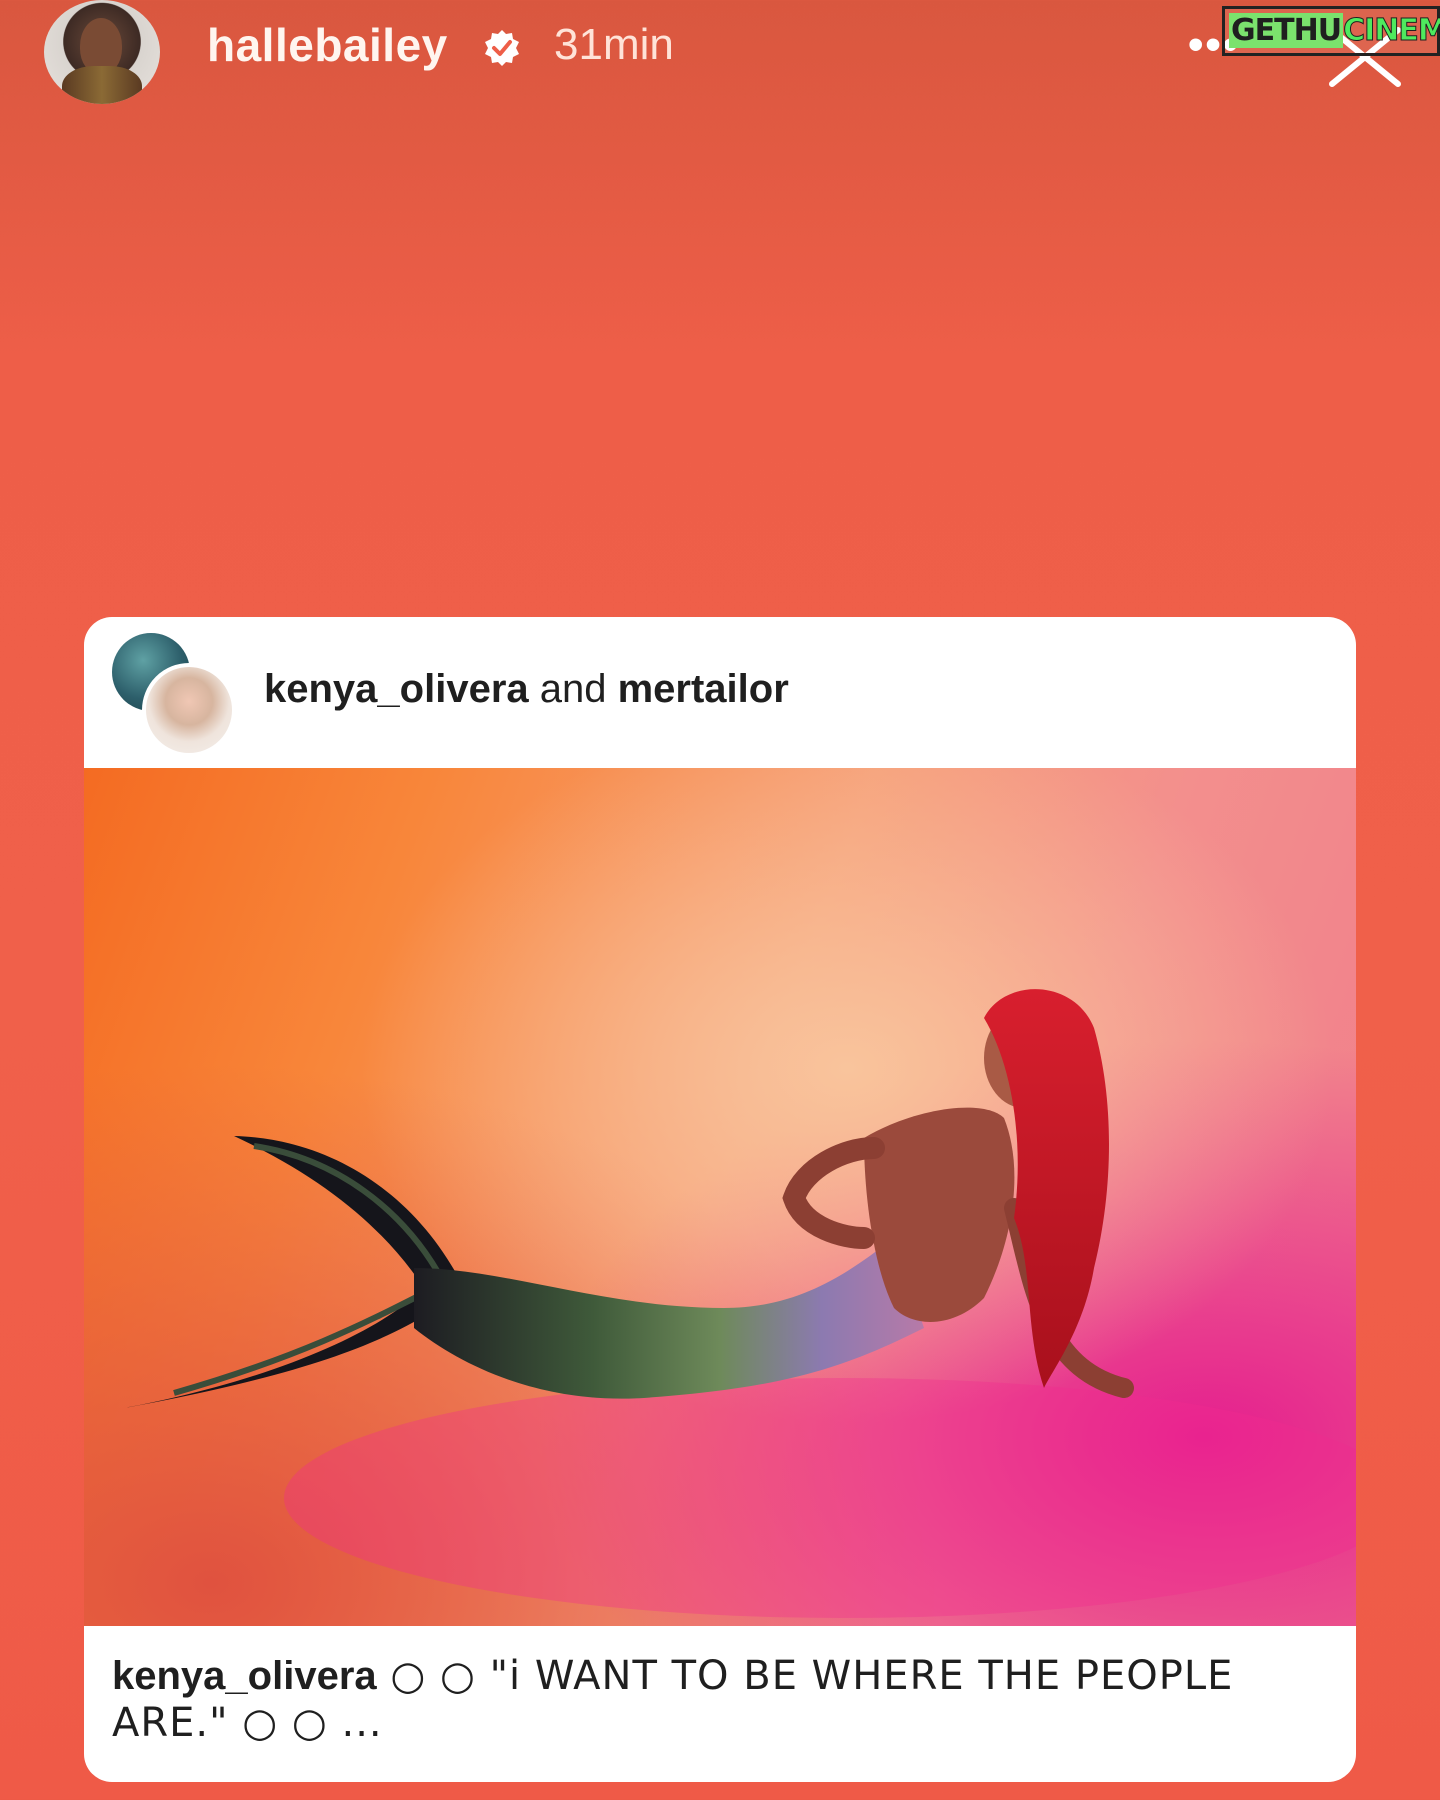 The width and height of the screenshot is (1440, 1800). I want to click on collab-names: kenya_olivera and mertailor, so click(526, 689).